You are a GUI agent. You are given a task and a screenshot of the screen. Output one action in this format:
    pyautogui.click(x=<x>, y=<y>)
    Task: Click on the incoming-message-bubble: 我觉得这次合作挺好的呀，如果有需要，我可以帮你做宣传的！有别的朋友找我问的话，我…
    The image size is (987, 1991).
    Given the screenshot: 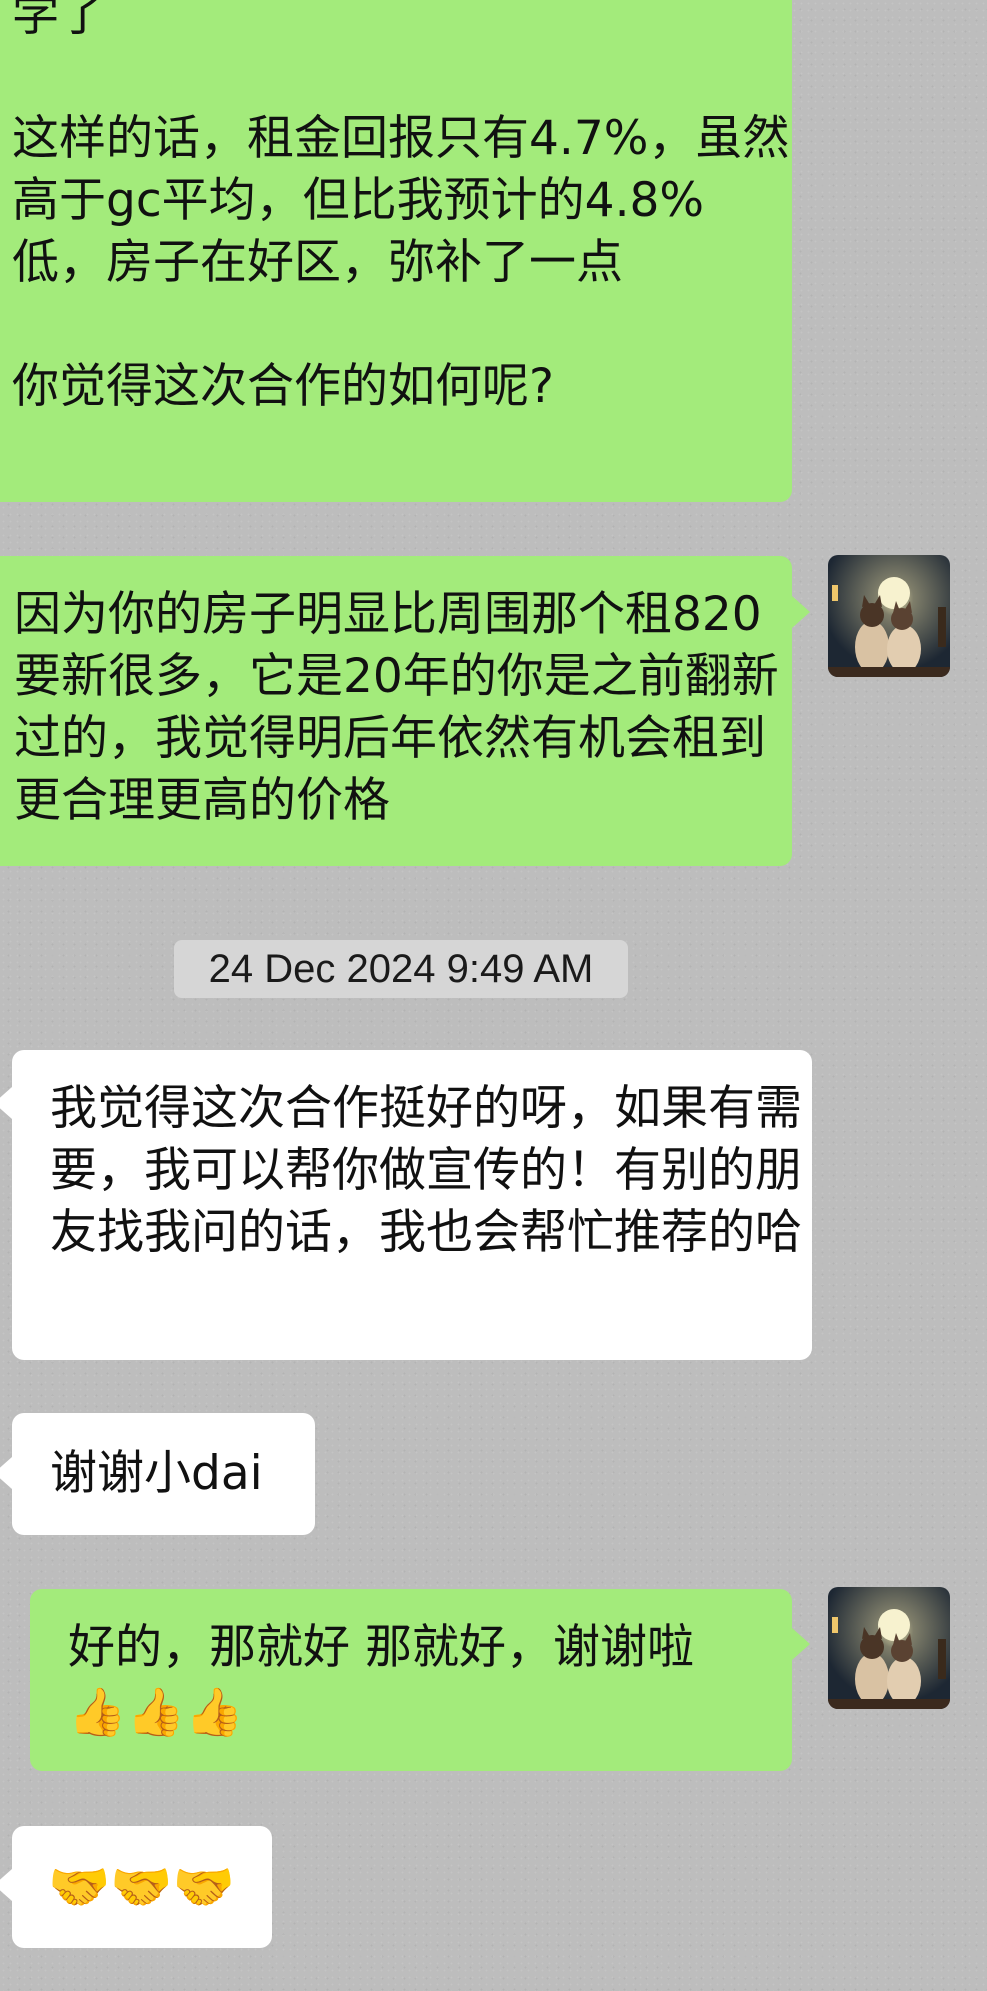 What is the action you would take?
    pyautogui.click(x=412, y=1205)
    